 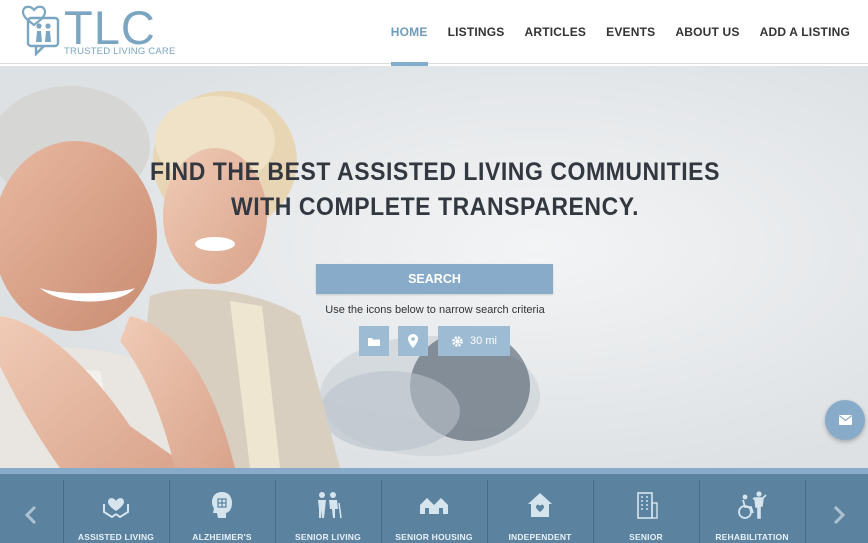 I want to click on chevron-left-icon, so click(x=31, y=514).